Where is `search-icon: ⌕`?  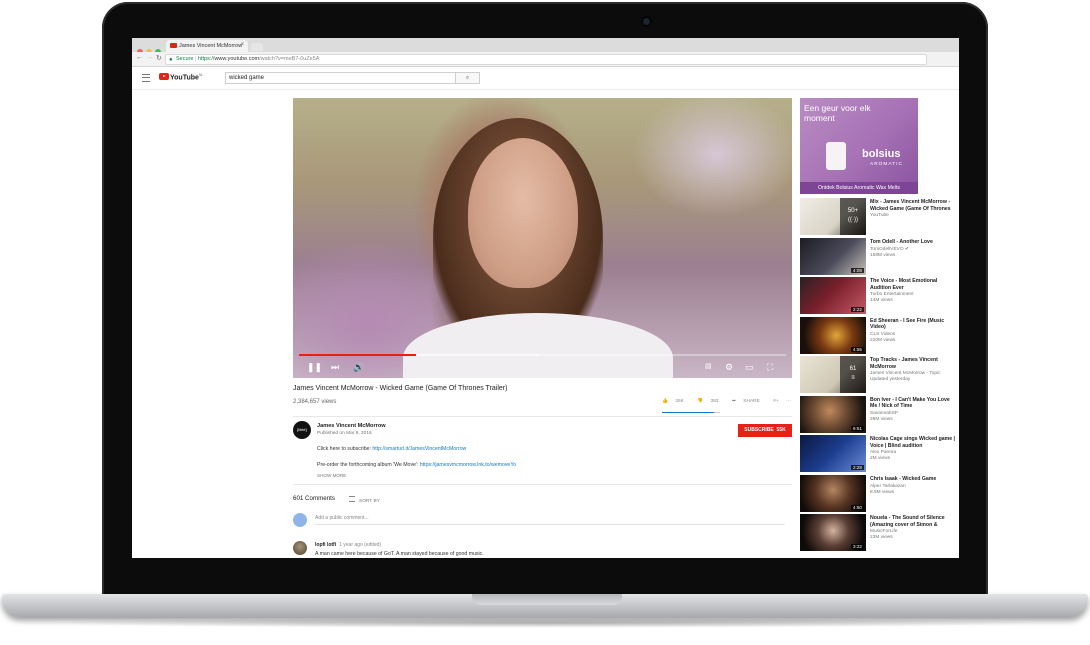
search-icon: ⌕ is located at coordinates (467, 78).